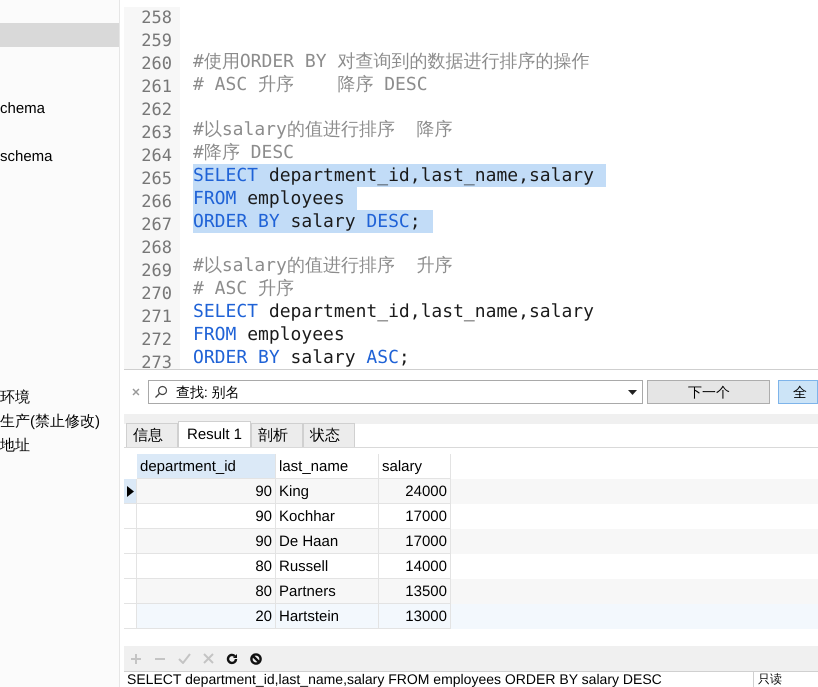  What do you see at coordinates (152, 435) in the screenshot?
I see `result-tab: 信息` at bounding box center [152, 435].